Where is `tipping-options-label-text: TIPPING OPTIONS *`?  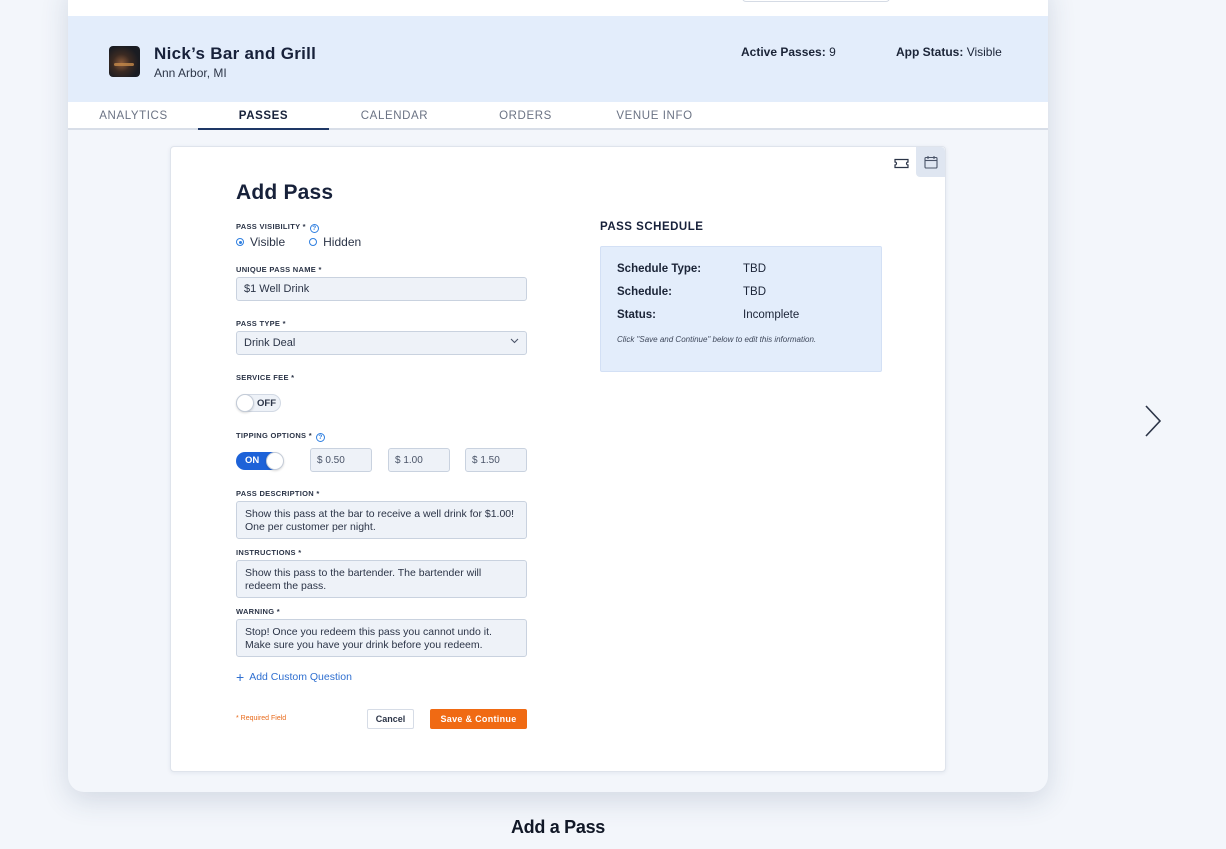 tipping-options-label-text: TIPPING OPTIONS * is located at coordinates (274, 435).